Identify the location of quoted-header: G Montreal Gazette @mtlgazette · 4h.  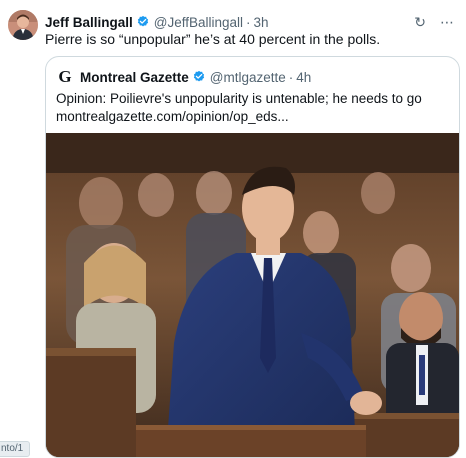
(252, 77).